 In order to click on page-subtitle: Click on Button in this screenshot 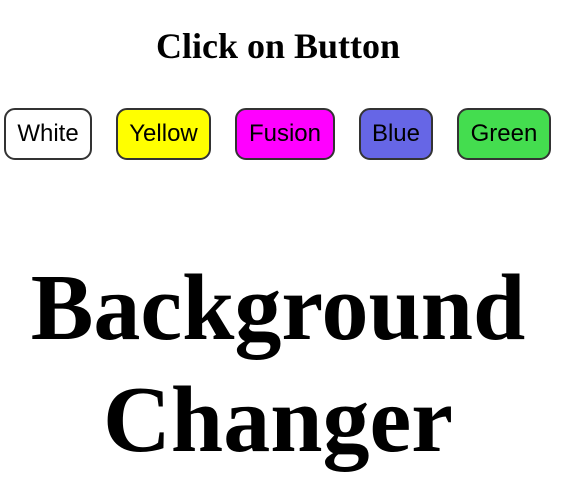, I will do `click(278, 46)`.